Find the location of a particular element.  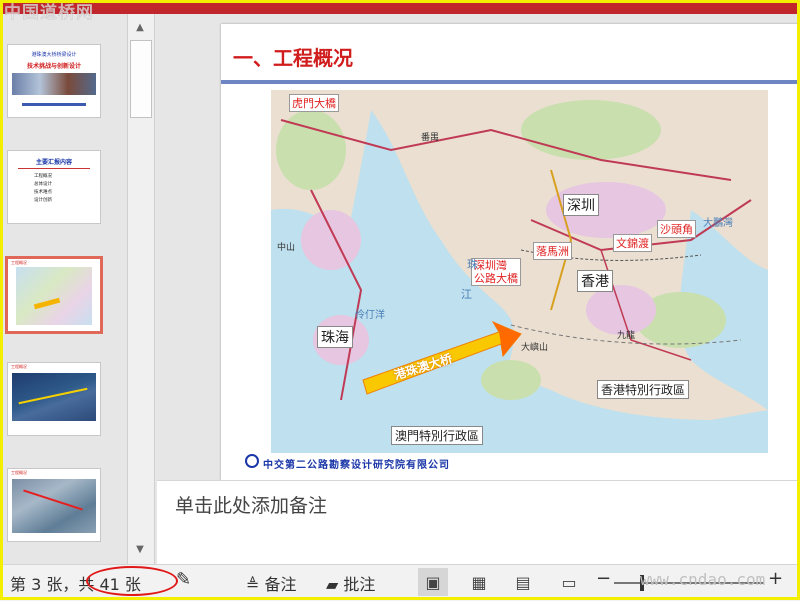

notes-placeholder: 单击此处添加备注 is located at coordinates (251, 504).